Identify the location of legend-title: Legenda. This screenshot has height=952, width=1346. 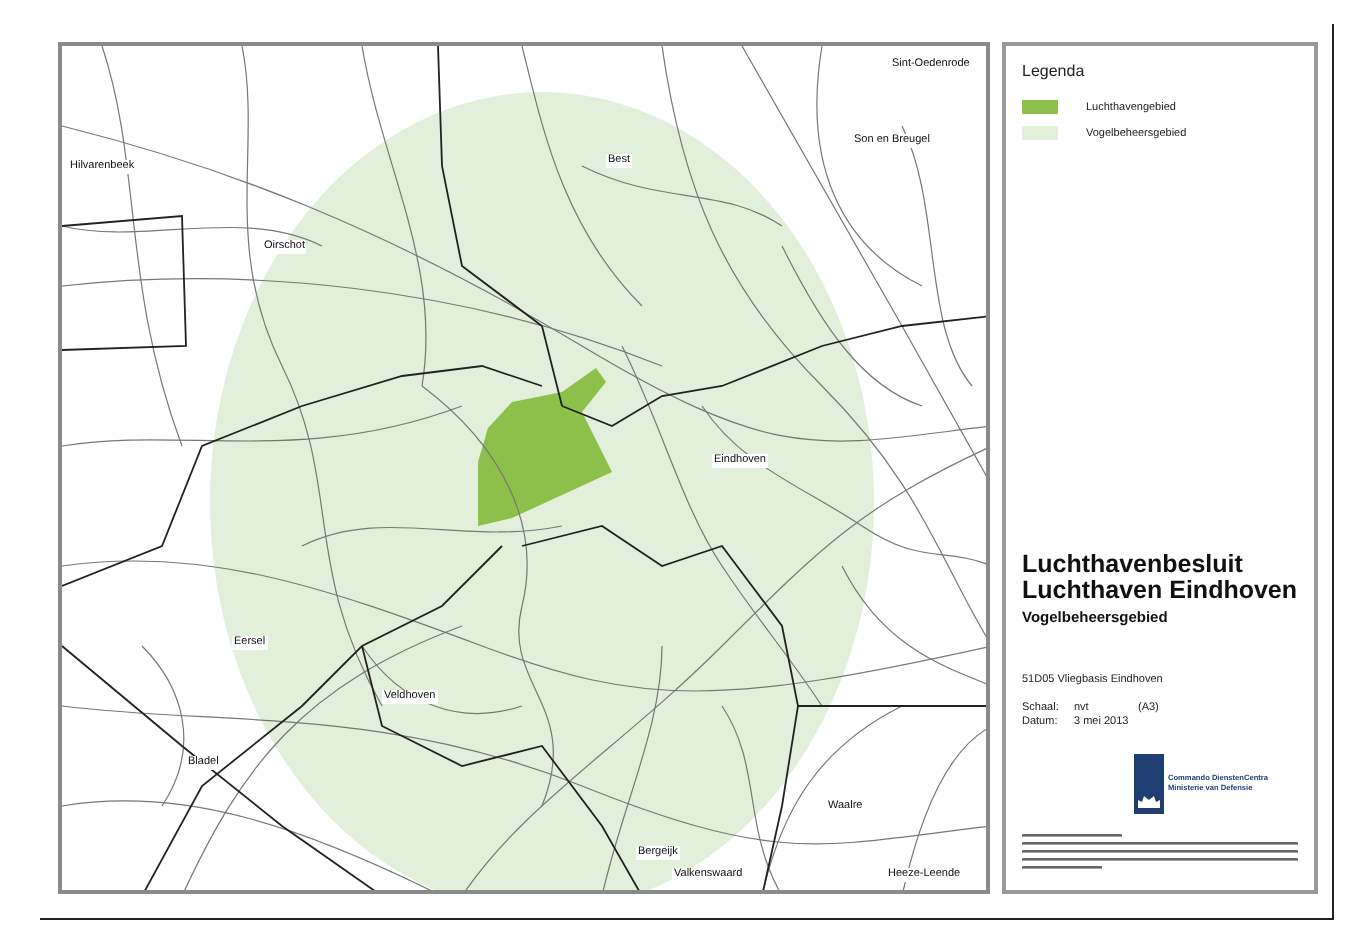
(1054, 71).